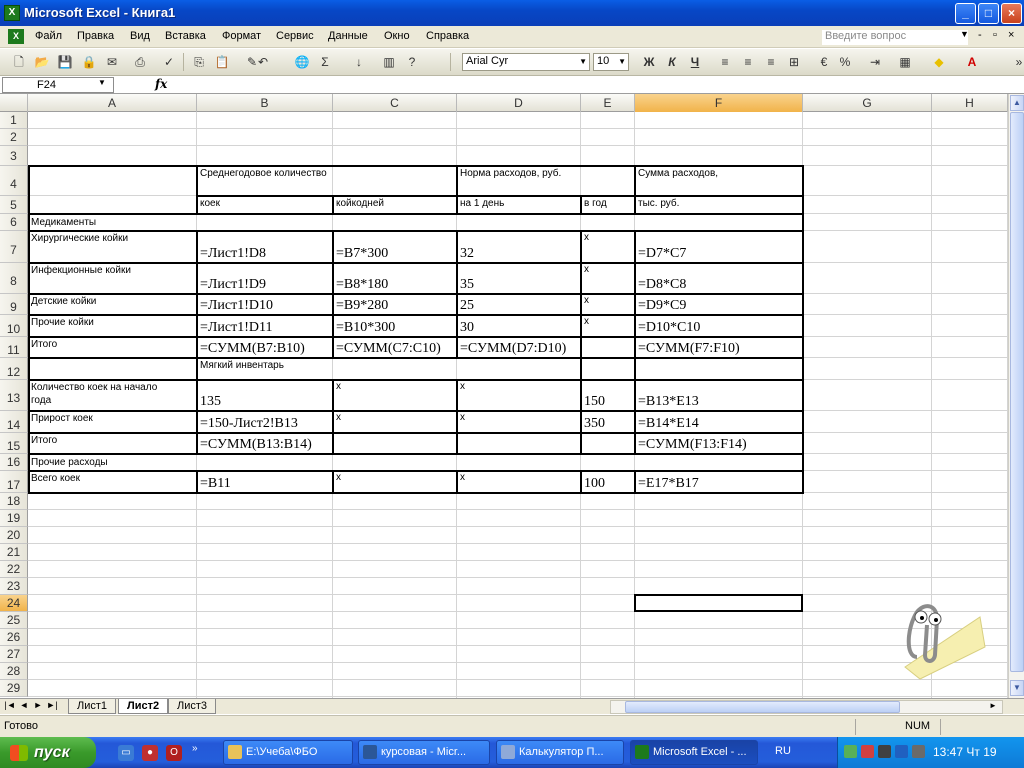 This screenshot has width=1024, height=768. What do you see at coordinates (964, 34) in the screenshot?
I see `help-dropdown-icon: ▼` at bounding box center [964, 34].